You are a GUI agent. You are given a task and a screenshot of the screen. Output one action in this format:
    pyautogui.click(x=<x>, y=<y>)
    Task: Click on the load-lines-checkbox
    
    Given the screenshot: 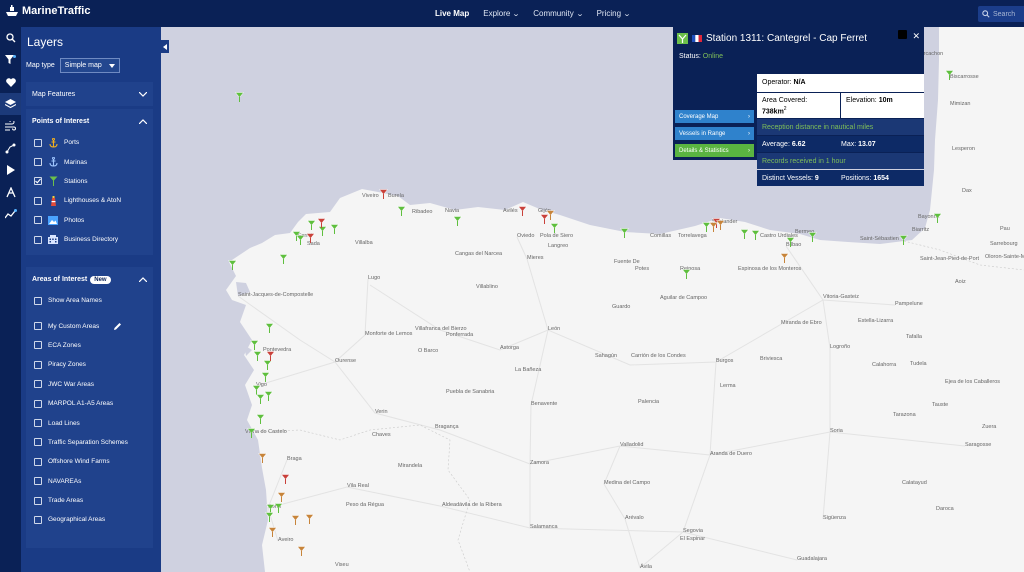 What is the action you would take?
    pyautogui.click(x=38, y=423)
    